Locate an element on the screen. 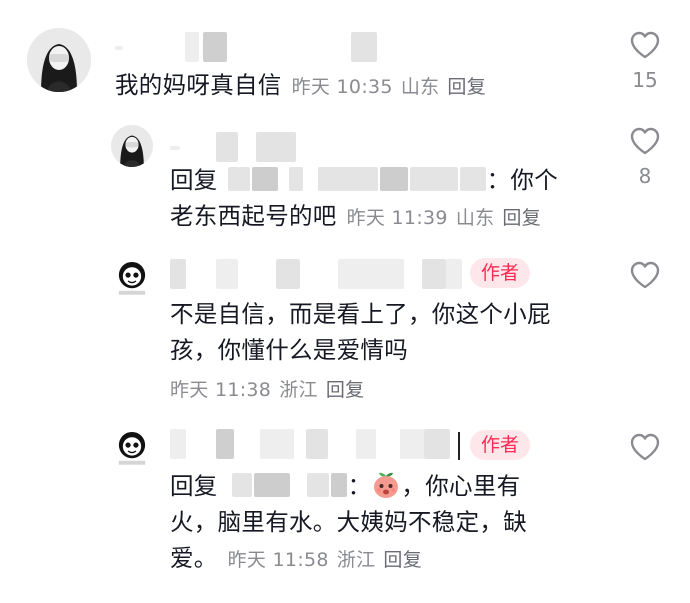  comment-text: ：你个 is located at coordinates (522, 180).